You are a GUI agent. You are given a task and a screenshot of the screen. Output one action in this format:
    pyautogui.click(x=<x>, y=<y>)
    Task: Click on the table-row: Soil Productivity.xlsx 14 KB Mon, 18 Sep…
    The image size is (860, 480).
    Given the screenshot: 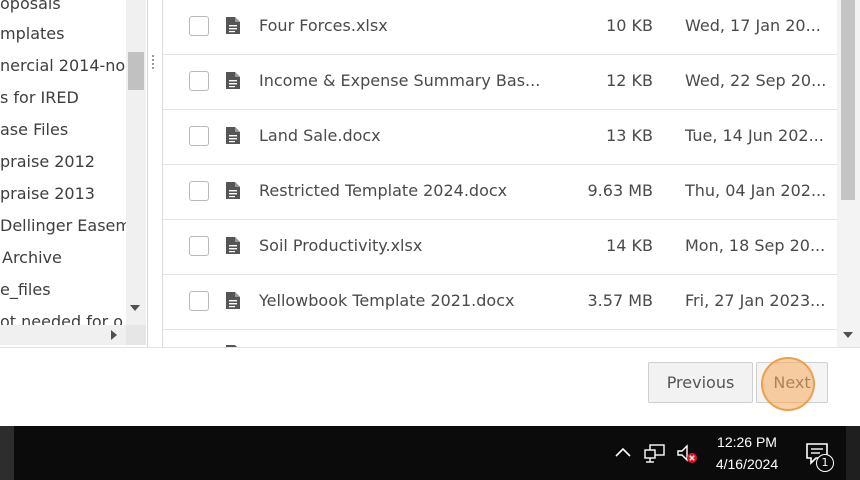 What is the action you would take?
    pyautogui.click(x=500, y=247)
    